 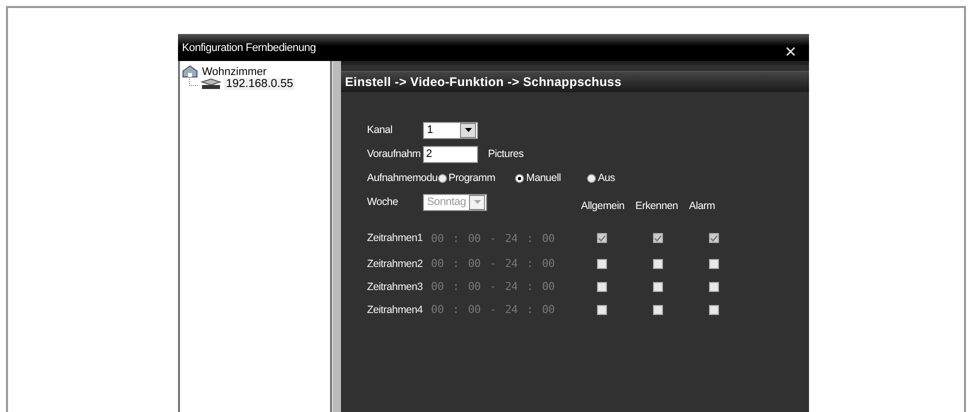 What do you see at coordinates (602, 206) in the screenshot?
I see `column-header: Allgemein` at bounding box center [602, 206].